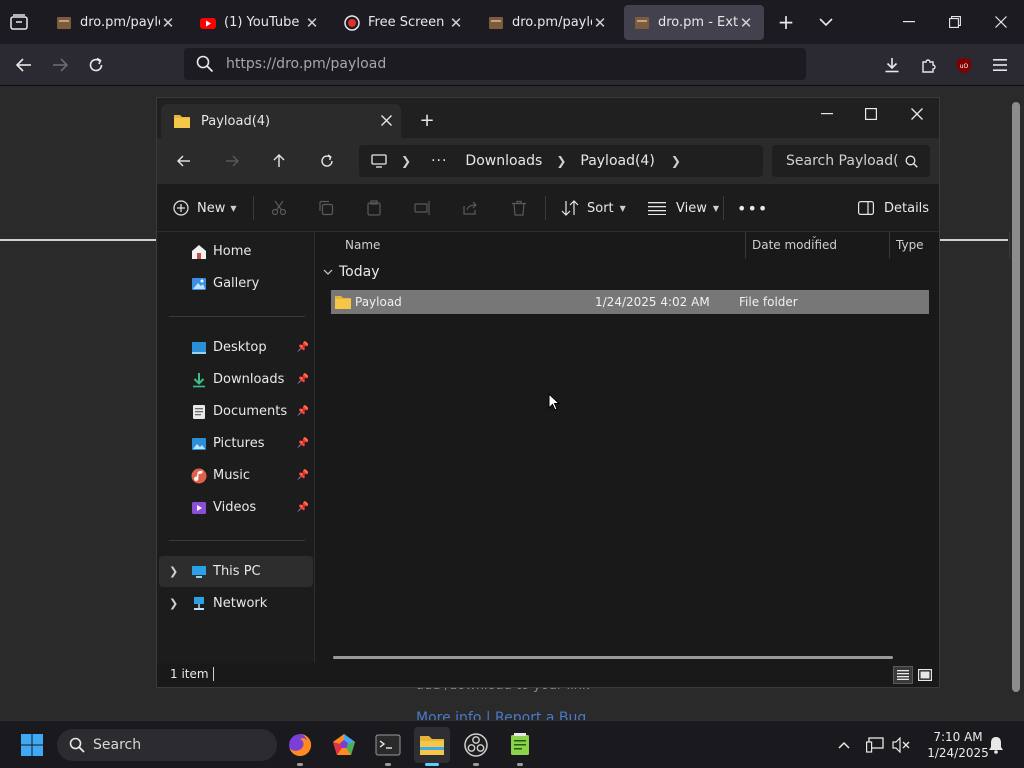 This screenshot has width=1024, height=768. I want to click on sort-button: Sort ▼, so click(593, 208).